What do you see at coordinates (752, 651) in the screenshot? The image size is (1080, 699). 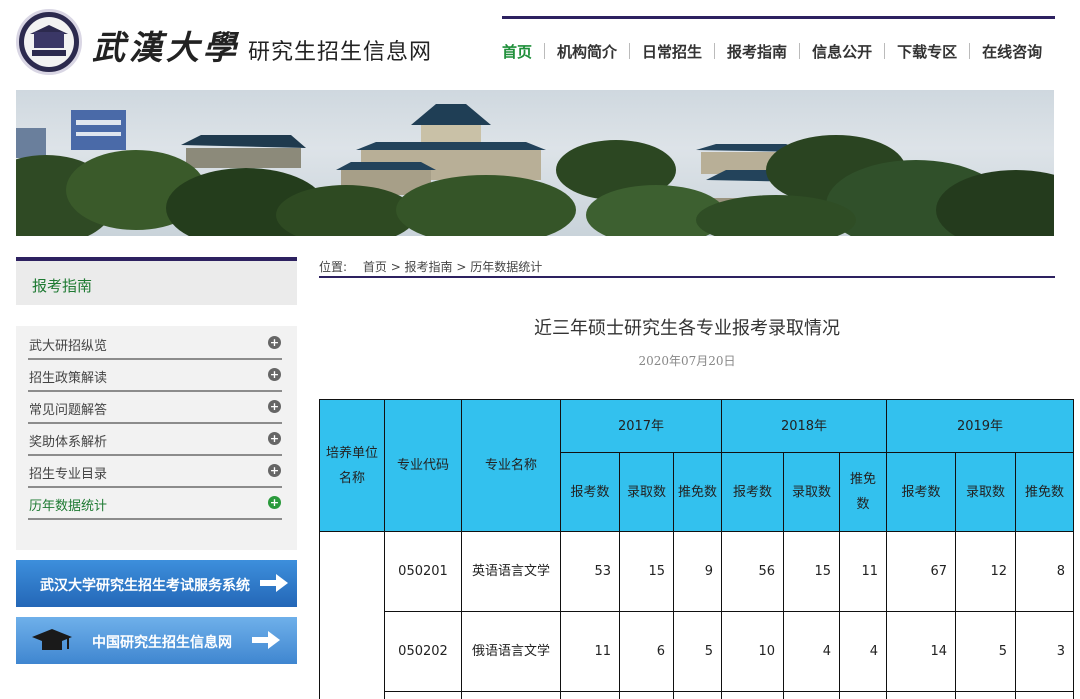 I see `value-cell: 10` at bounding box center [752, 651].